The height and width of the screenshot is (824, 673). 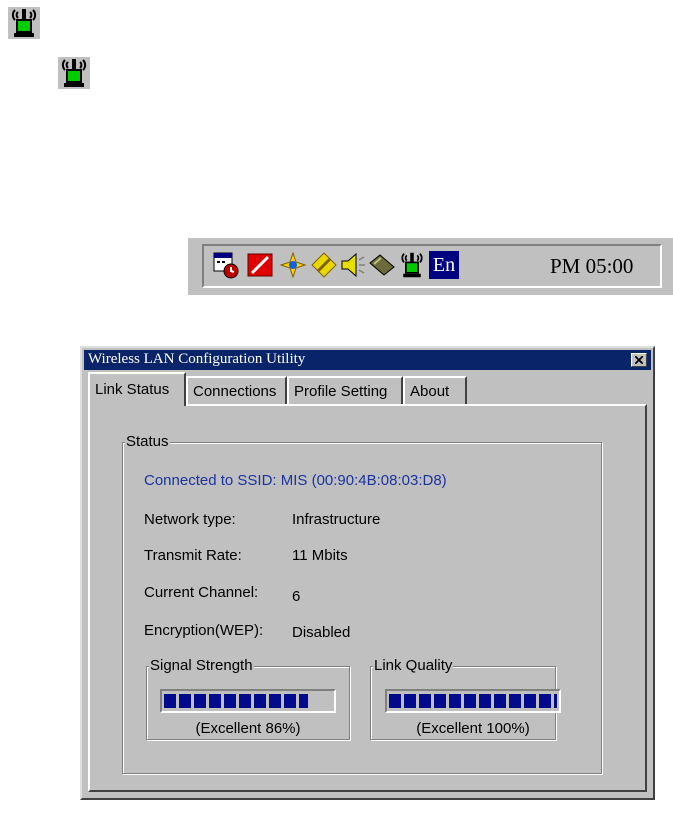 What do you see at coordinates (324, 265) in the screenshot?
I see `pencil-diamond-icon` at bounding box center [324, 265].